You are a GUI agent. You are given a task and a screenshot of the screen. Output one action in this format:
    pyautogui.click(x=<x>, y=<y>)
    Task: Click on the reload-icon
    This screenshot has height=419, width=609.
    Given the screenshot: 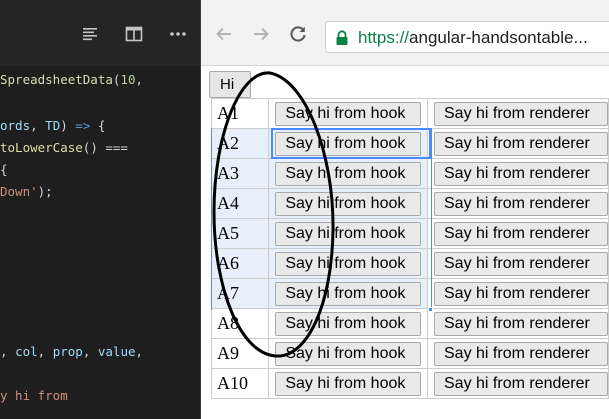 What is the action you would take?
    pyautogui.click(x=298, y=34)
    